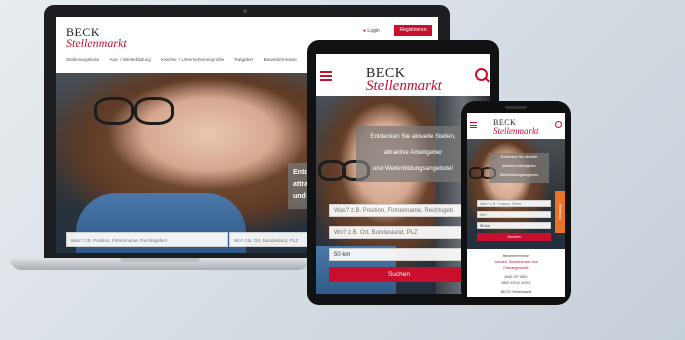  I want to click on phone-logo: BECK Stellenmarkt, so click(516, 127).